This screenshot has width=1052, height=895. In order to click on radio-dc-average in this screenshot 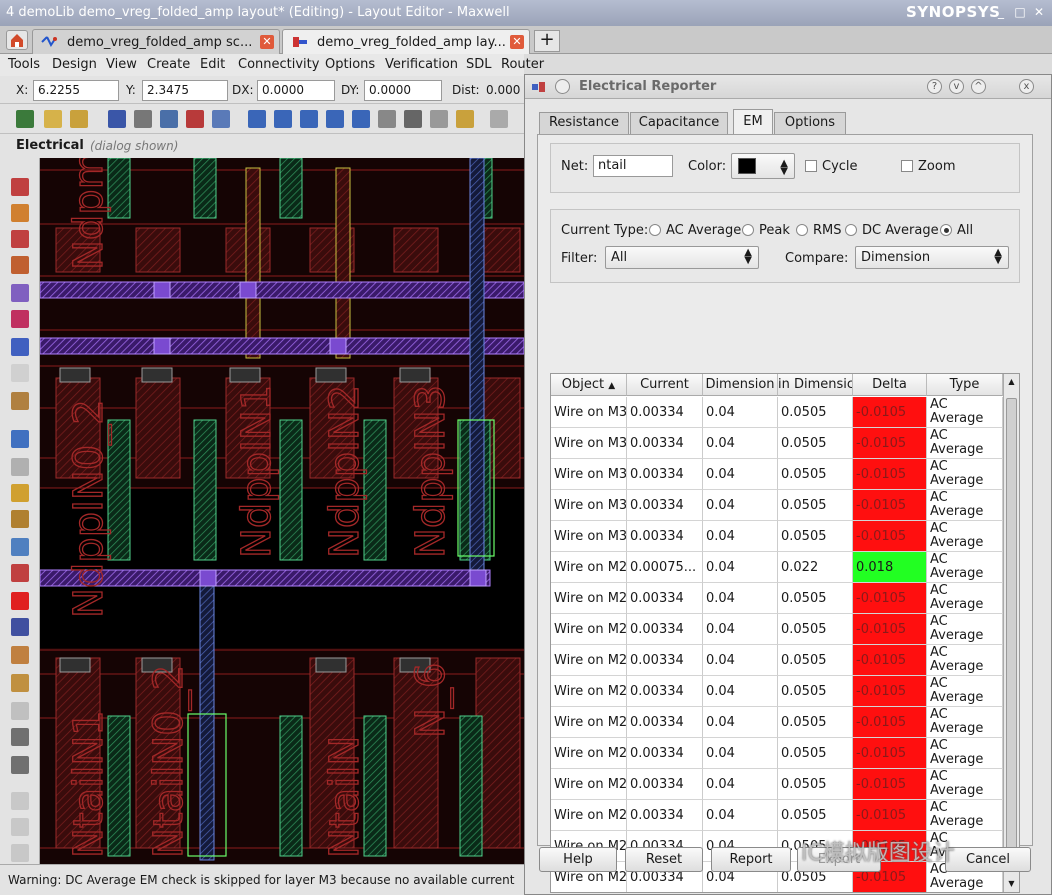, I will do `click(851, 230)`.